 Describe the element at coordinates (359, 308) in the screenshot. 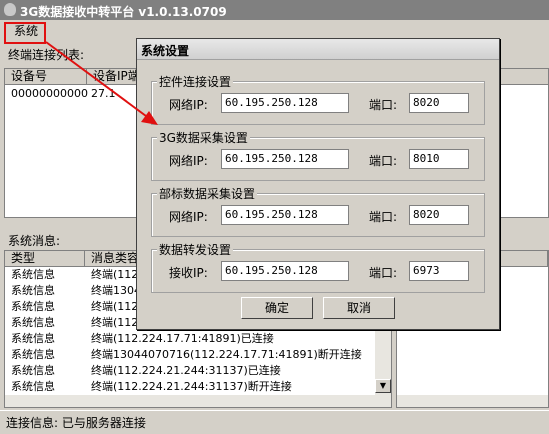

I see `cancel-button: 取消` at that location.